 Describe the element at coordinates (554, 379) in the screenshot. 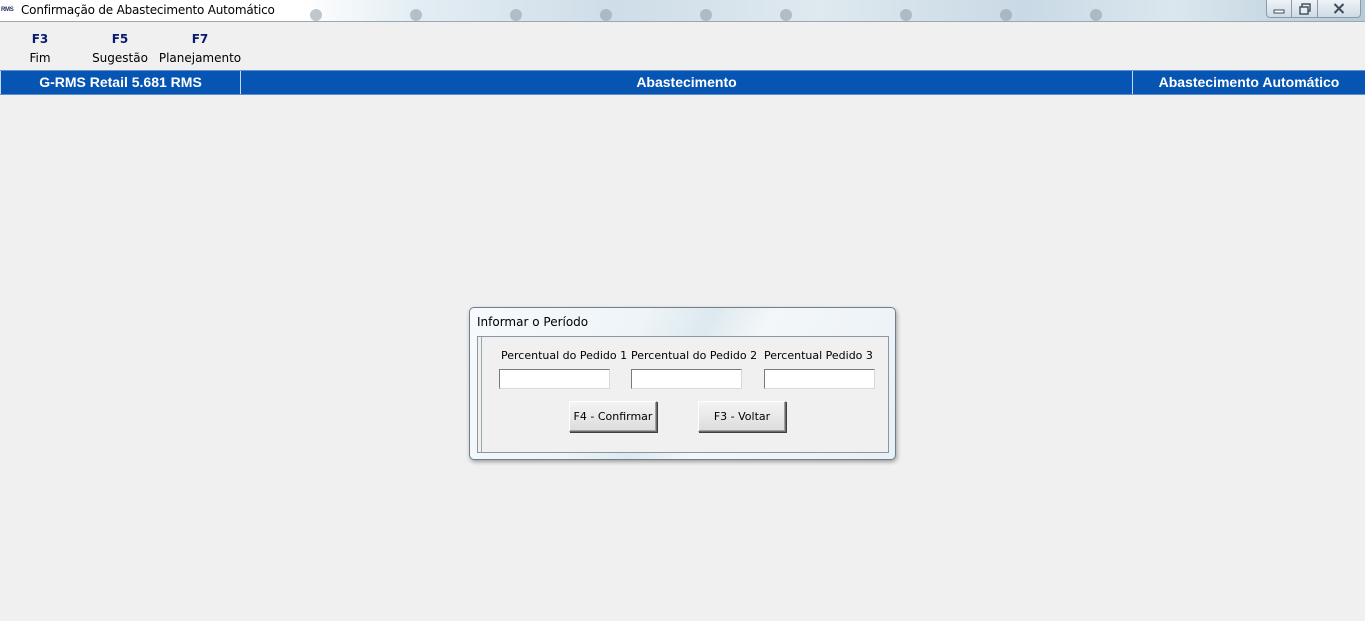

I see `order-percent-1-input` at that location.